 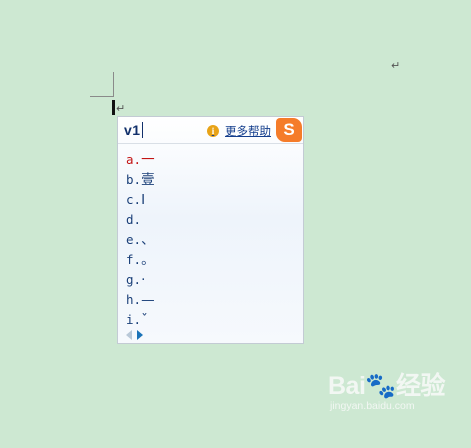 What do you see at coordinates (134, 259) in the screenshot?
I see `candidate-key: f.` at bounding box center [134, 259].